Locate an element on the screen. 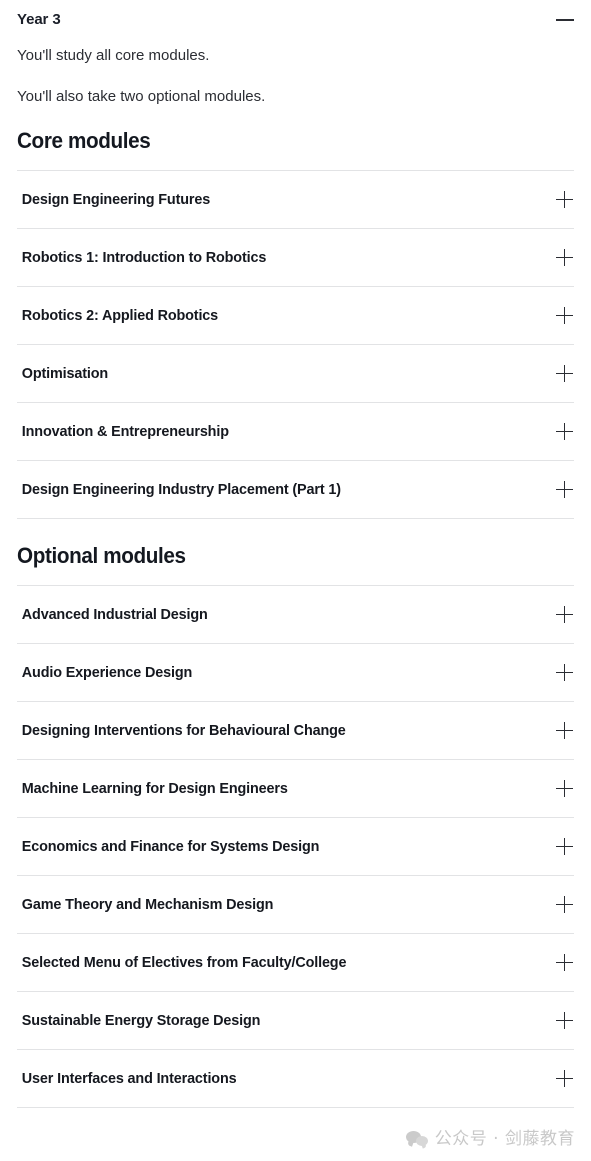 The width and height of the screenshot is (591, 1161). module-title: Audio Experience Design is located at coordinates (107, 672).